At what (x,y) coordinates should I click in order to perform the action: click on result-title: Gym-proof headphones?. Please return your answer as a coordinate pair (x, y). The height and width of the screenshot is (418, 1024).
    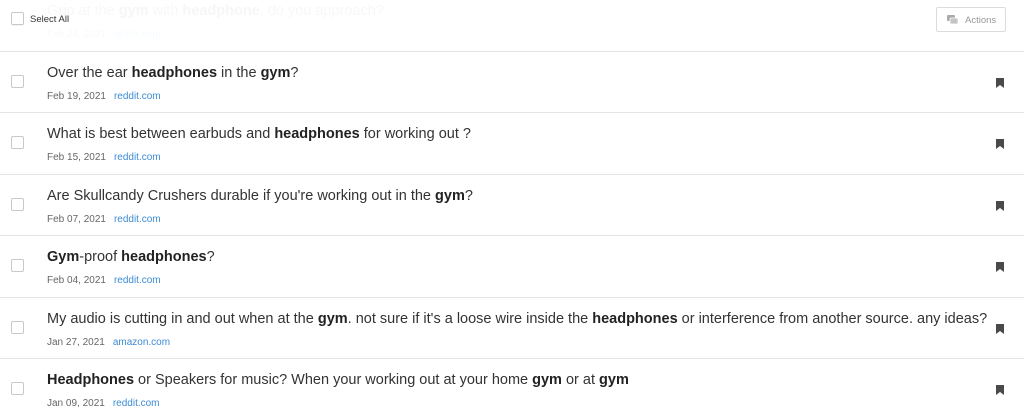
    Looking at the image, I should click on (131, 257).